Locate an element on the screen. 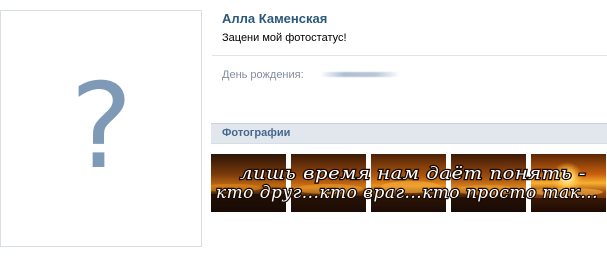 This screenshot has height=257, width=607. question-mark-icon: ? is located at coordinates (101, 126).